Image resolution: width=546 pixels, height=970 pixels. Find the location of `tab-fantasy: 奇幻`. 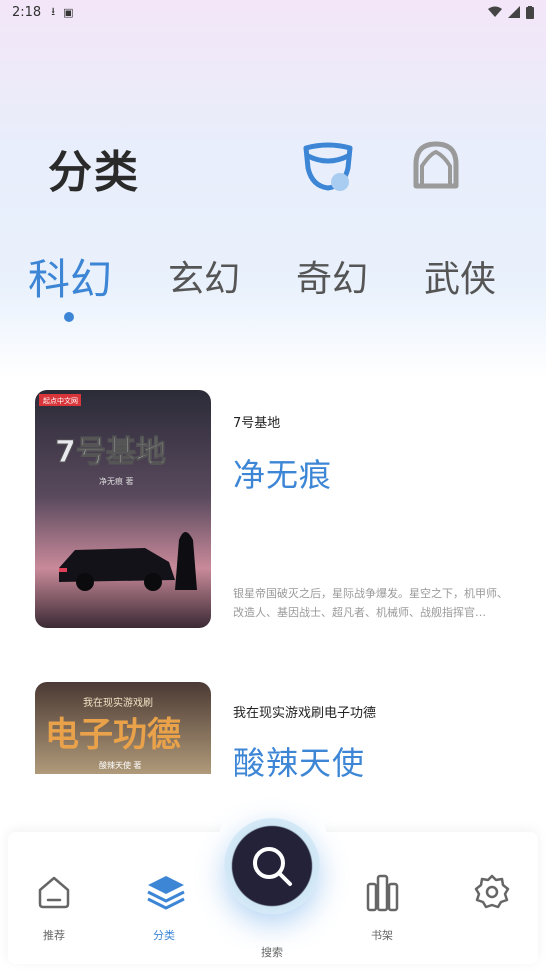

tab-fantasy: 奇幻 is located at coordinates (332, 276).